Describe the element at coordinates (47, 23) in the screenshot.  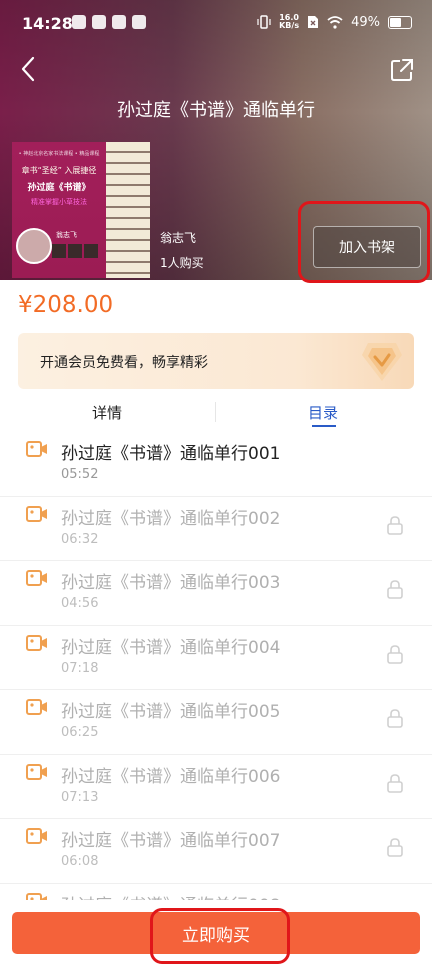
I see `status-time: 14:28` at that location.